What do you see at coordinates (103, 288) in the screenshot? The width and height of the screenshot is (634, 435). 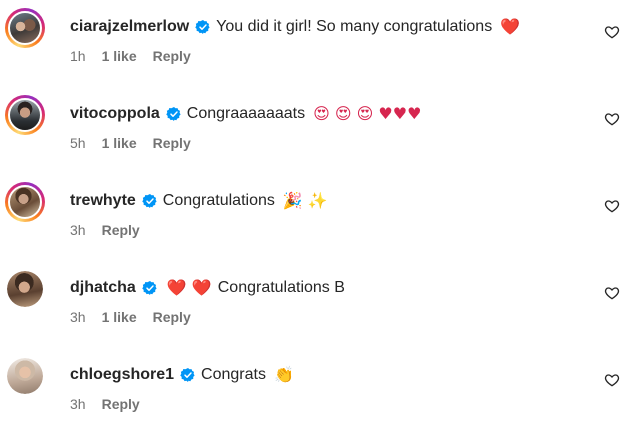 I see `username: djhatcha` at bounding box center [103, 288].